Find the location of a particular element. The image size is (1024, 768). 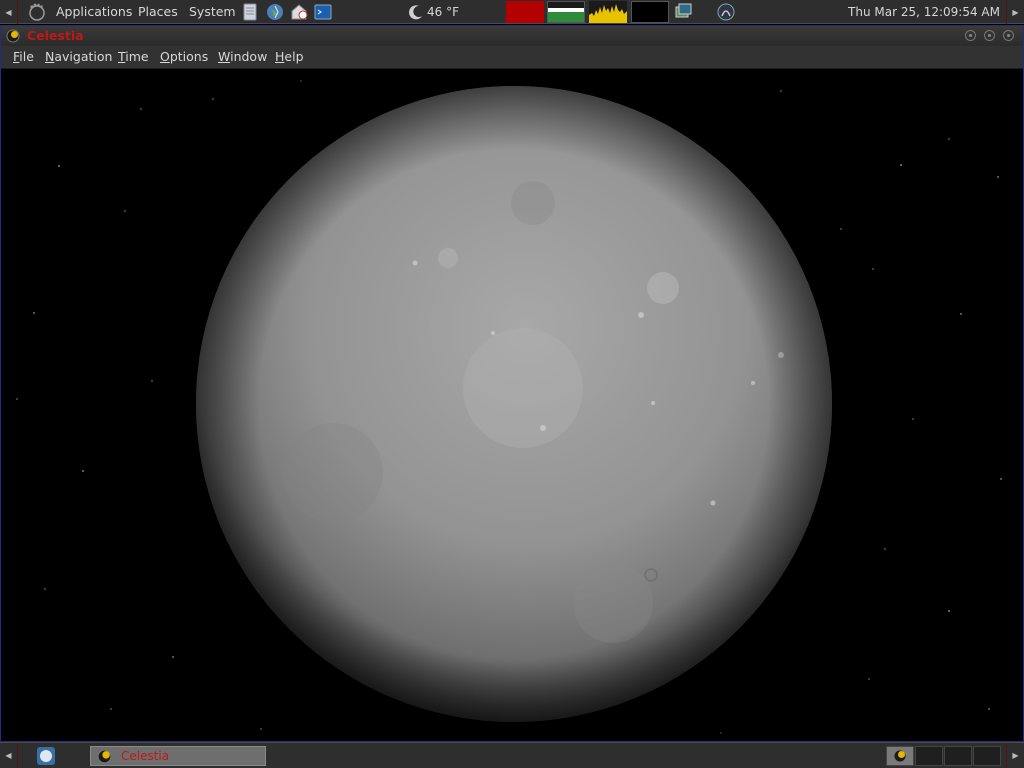

notes-icon is located at coordinates (250, 12).